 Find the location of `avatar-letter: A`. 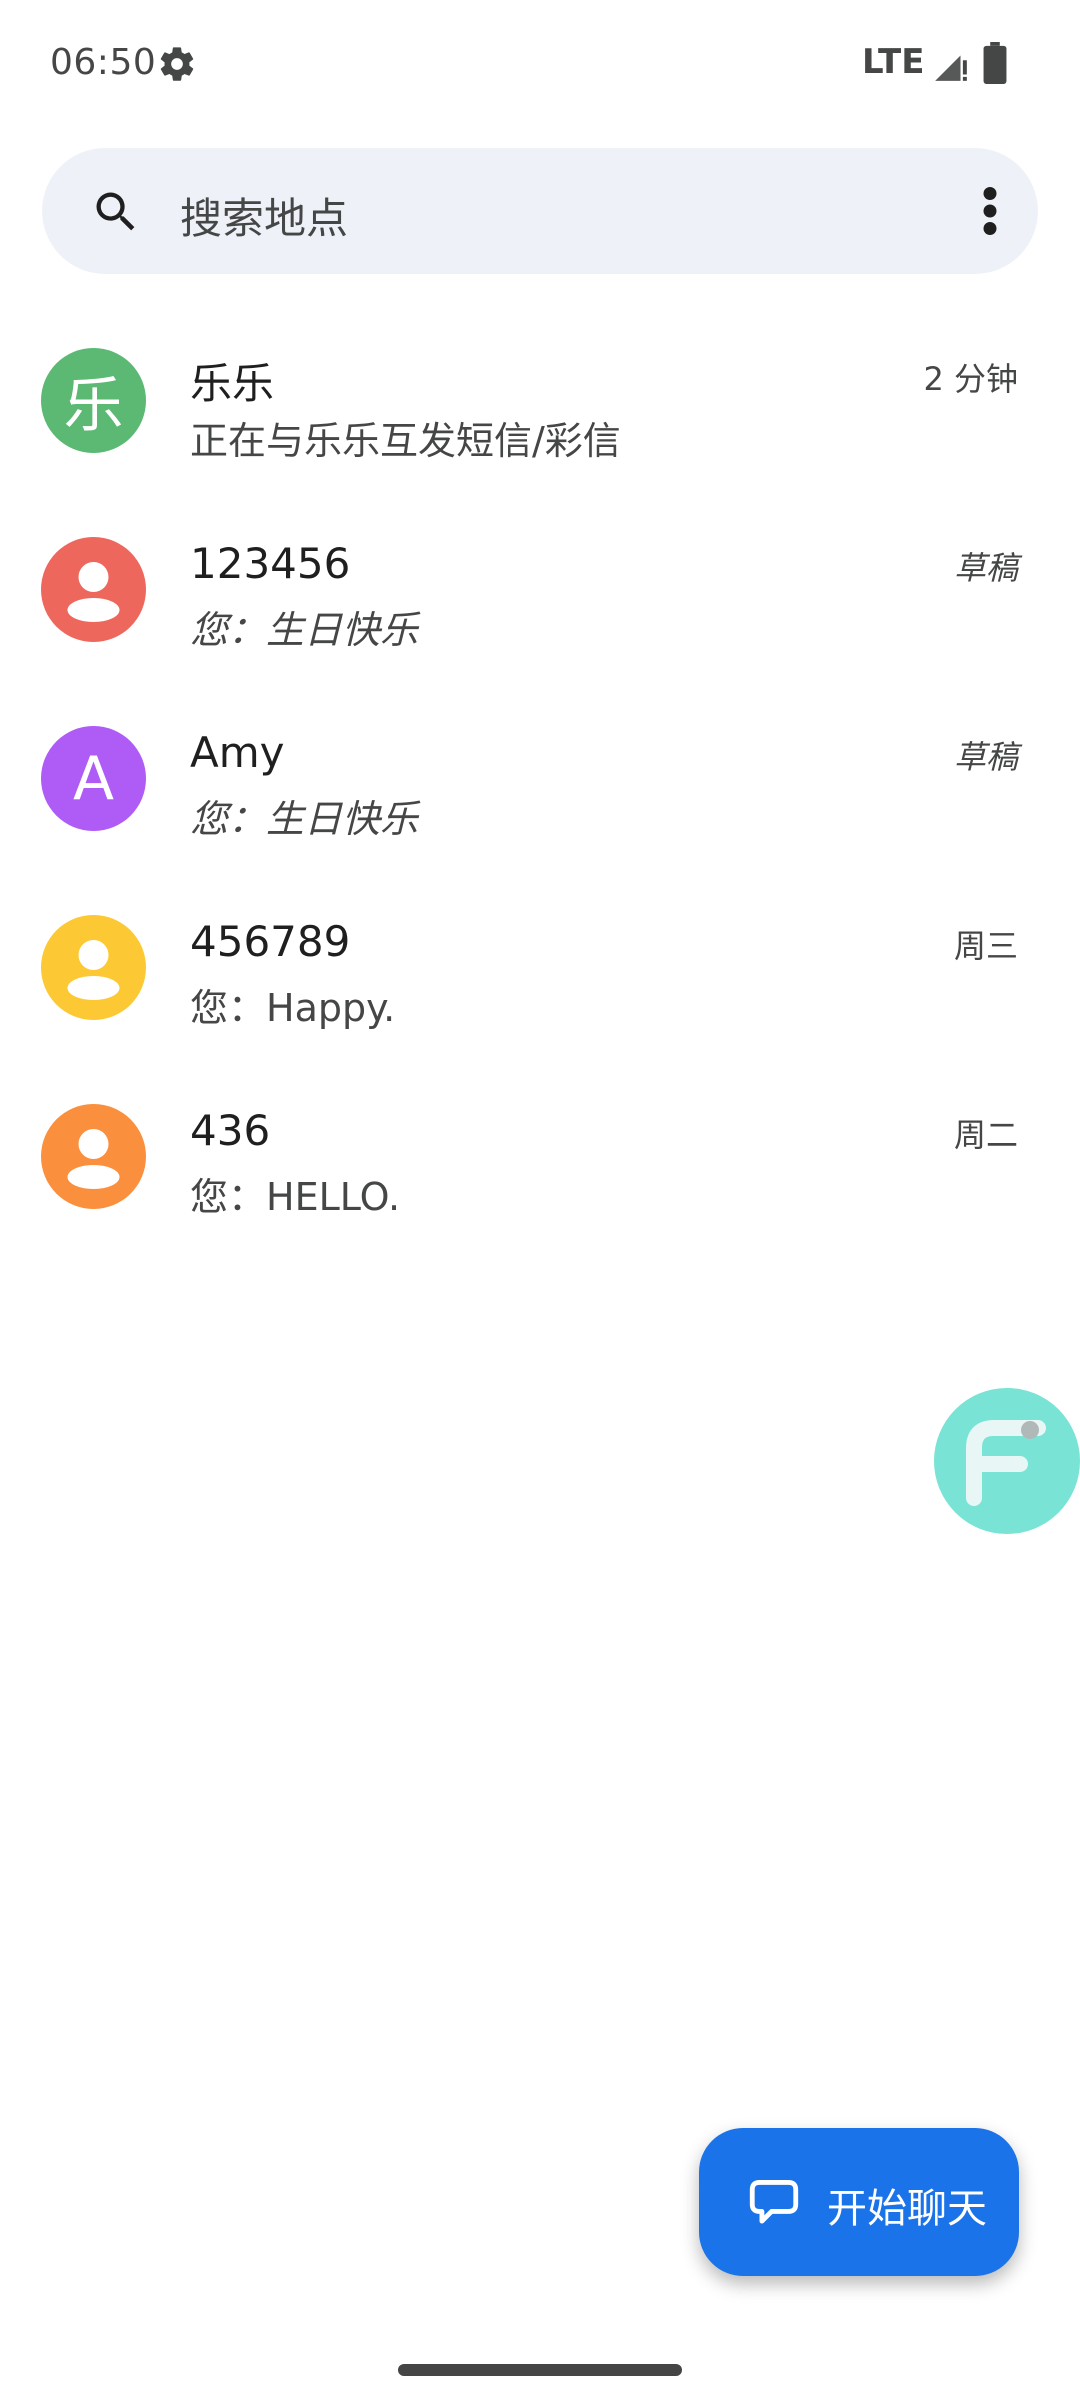

avatar-letter: A is located at coordinates (93, 778).